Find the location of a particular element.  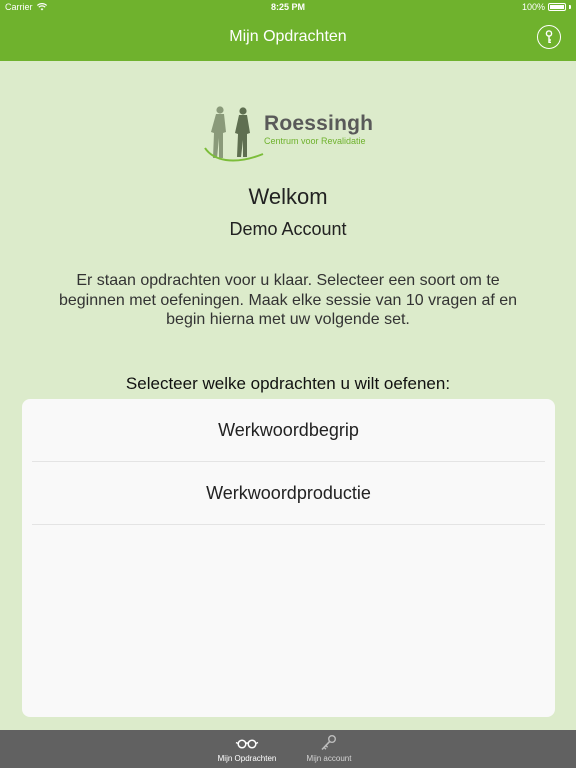

list-item-label: Werkwoordbegrip is located at coordinates (288, 429).